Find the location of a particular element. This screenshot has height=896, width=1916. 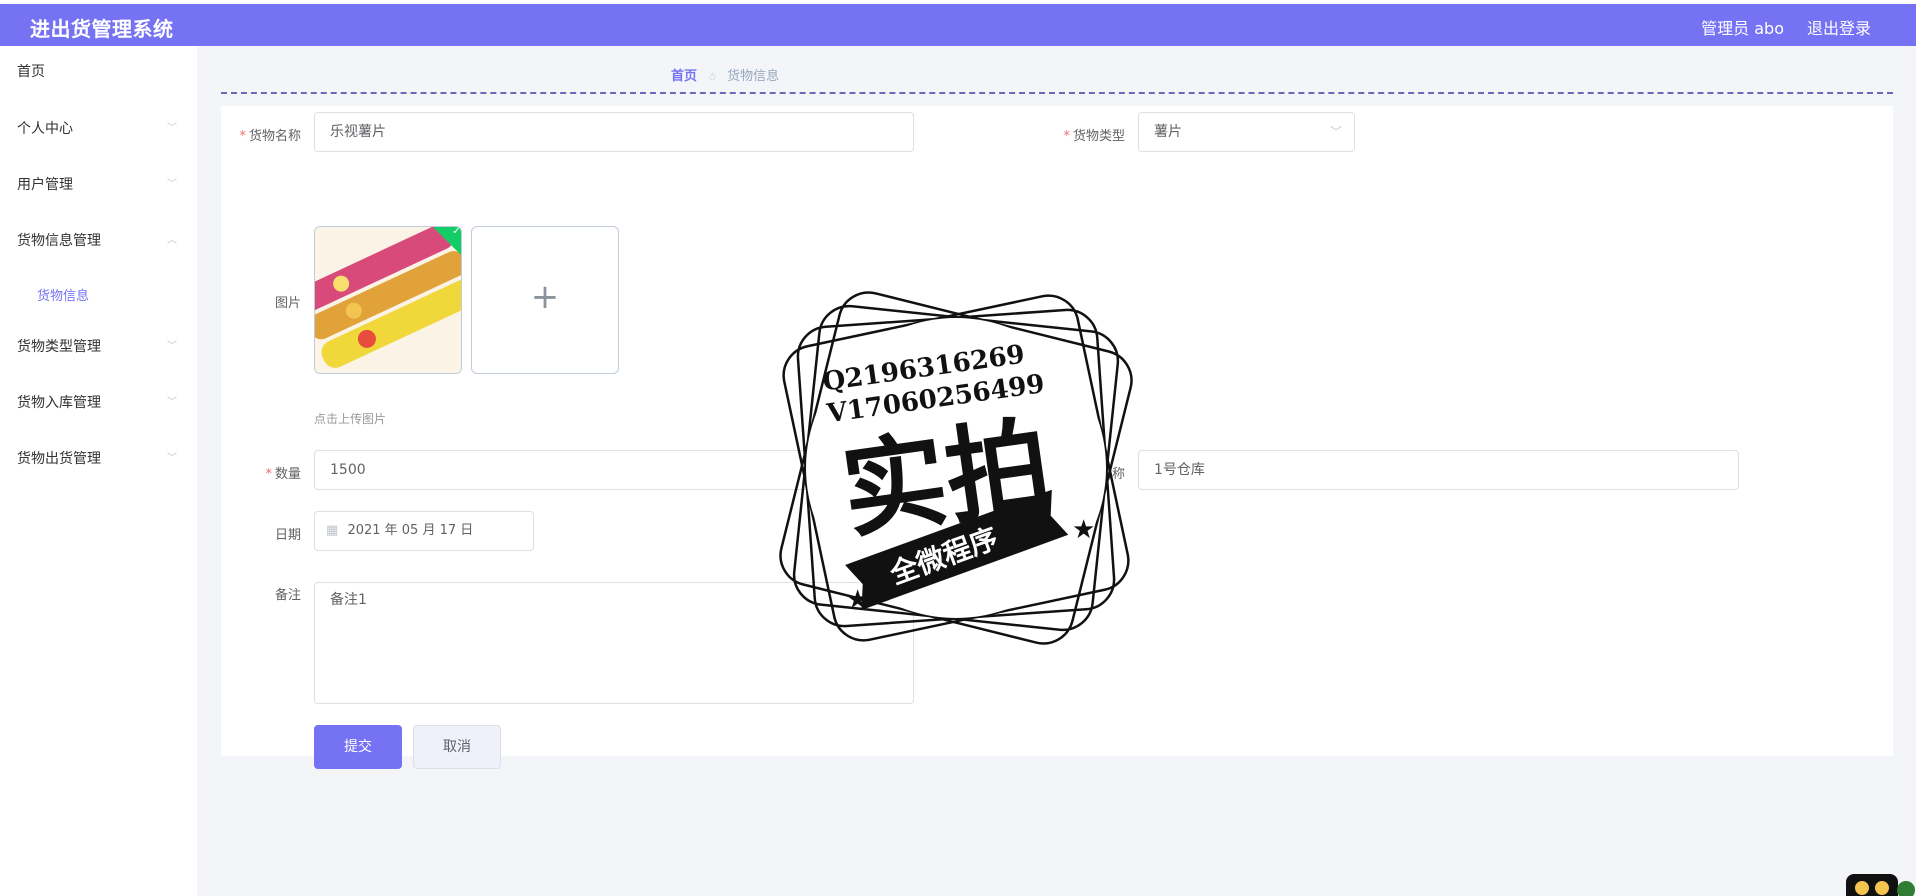

sidebar-item-profile: 个人中心 ﹀ is located at coordinates (97, 129).